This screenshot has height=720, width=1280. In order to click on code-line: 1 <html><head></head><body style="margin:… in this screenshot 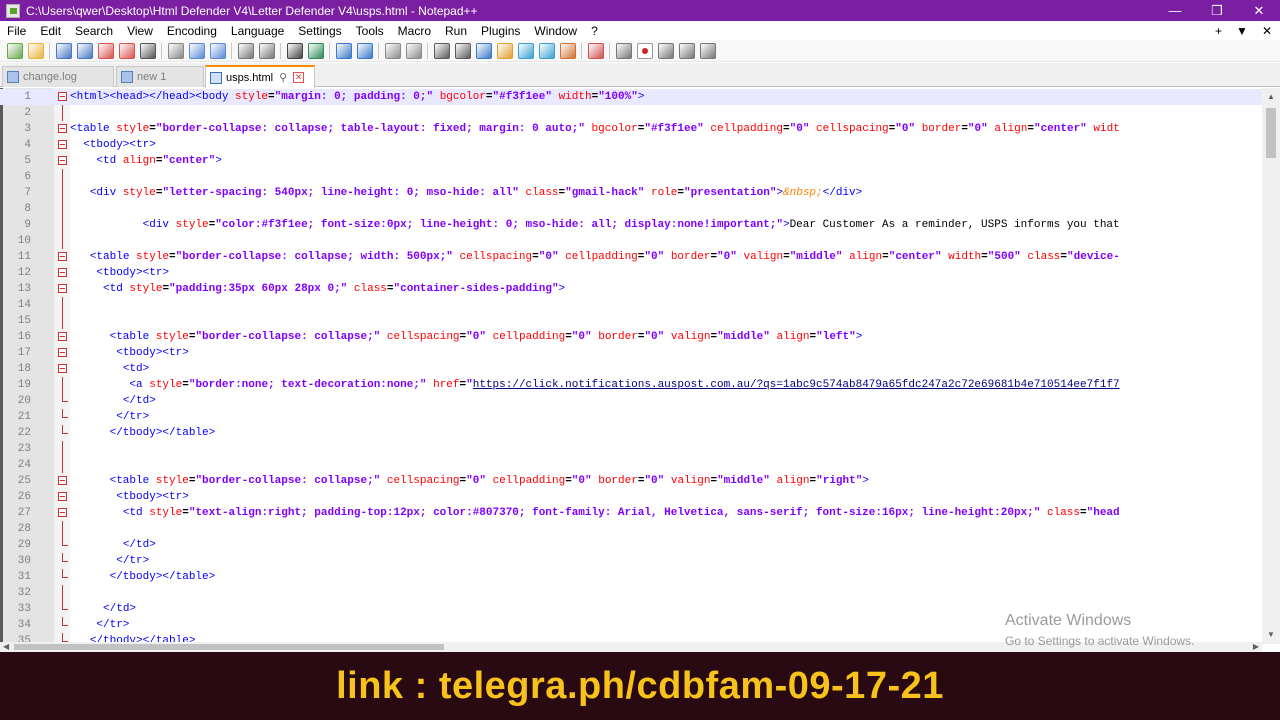, I will do `click(631, 97)`.